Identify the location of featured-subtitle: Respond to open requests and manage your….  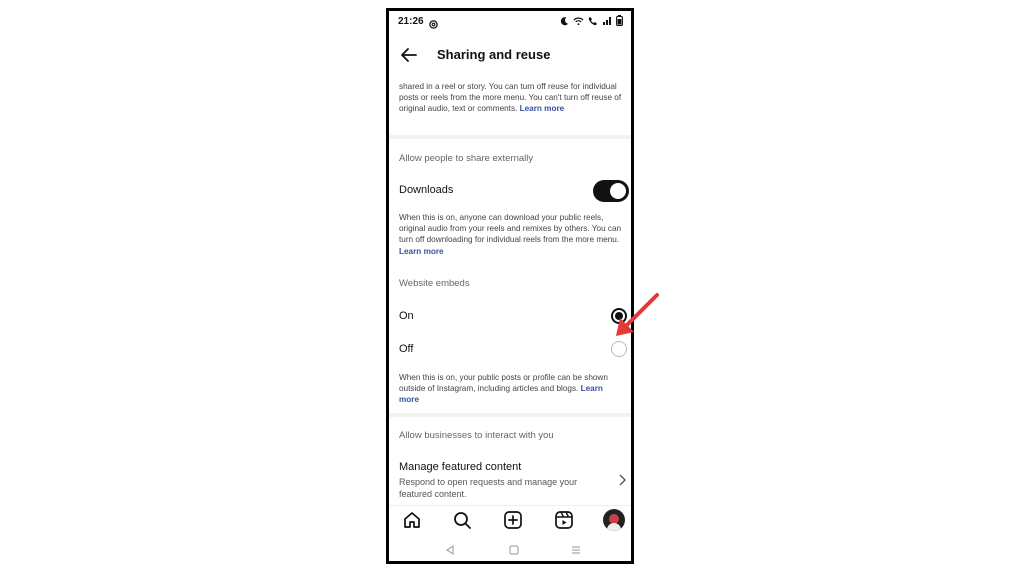
(488, 488).